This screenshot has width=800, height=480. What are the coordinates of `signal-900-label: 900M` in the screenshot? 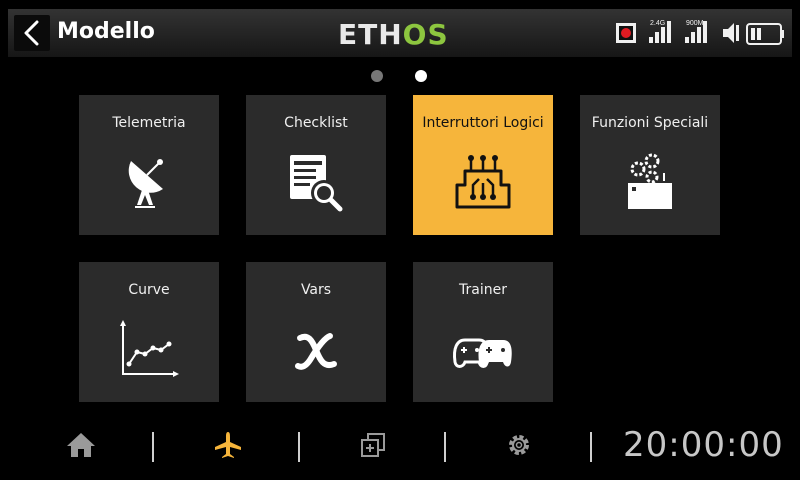 It's located at (695, 23).